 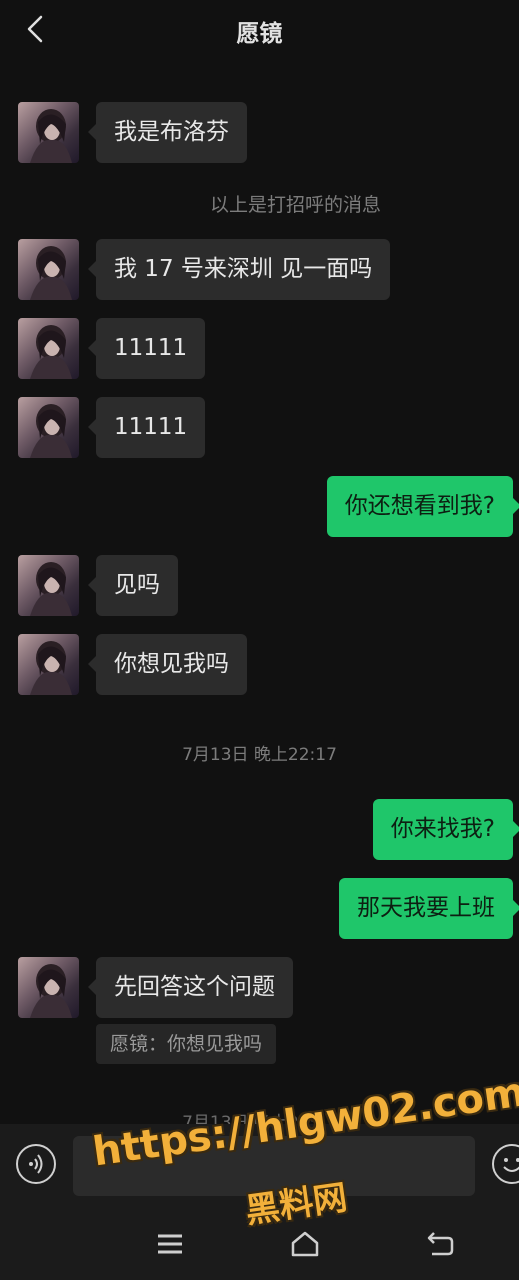 What do you see at coordinates (296, 205) in the screenshot?
I see `system-notice: 以上是打招呼的消息` at bounding box center [296, 205].